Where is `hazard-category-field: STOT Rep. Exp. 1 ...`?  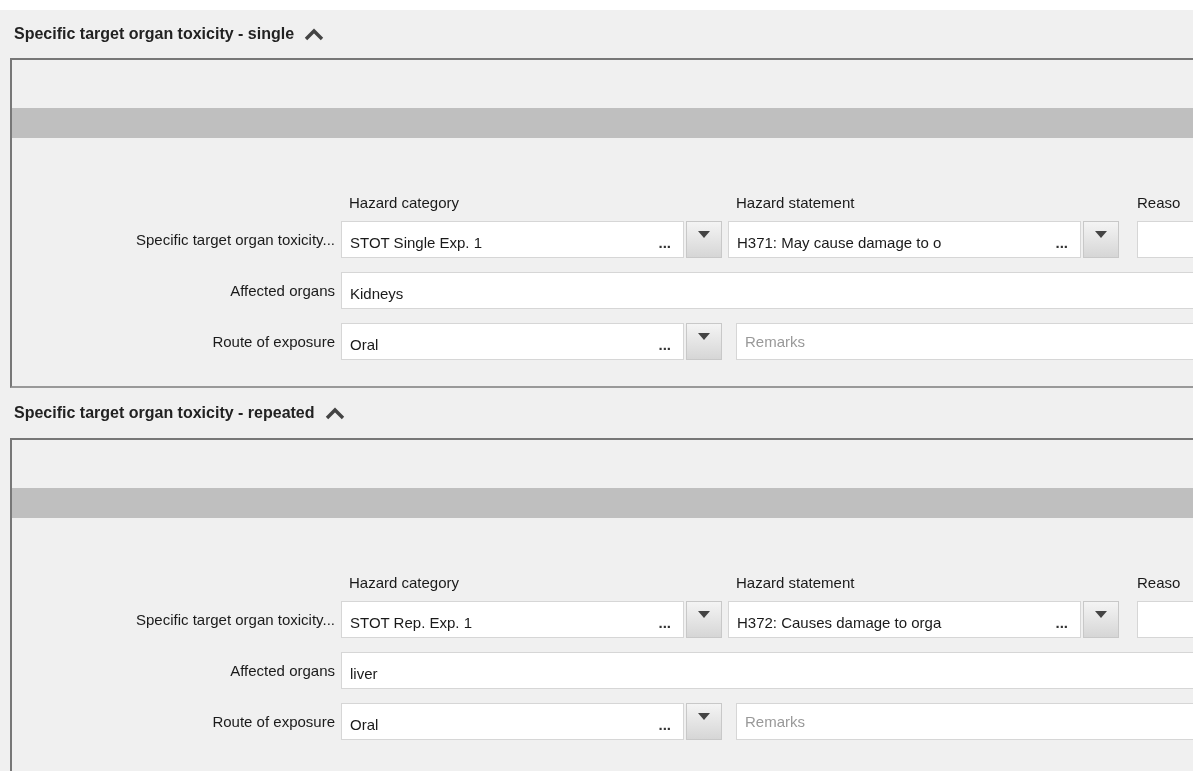 hazard-category-field: STOT Rep. Exp. 1 ... is located at coordinates (512, 619).